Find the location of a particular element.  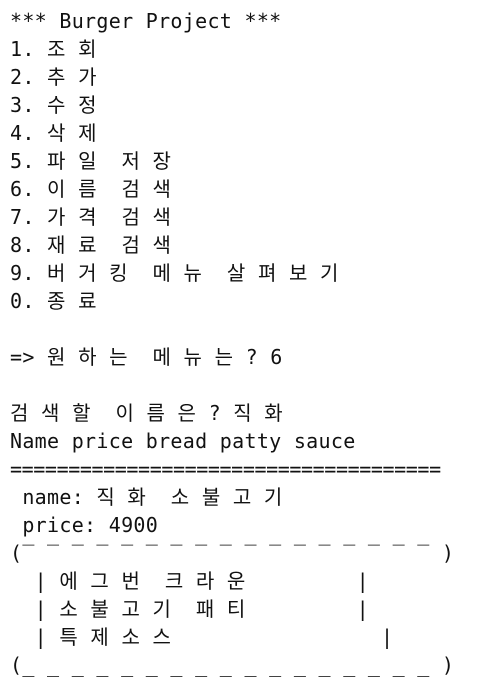

columns-header: Name price bread patty sauce is located at coordinates (183, 441).